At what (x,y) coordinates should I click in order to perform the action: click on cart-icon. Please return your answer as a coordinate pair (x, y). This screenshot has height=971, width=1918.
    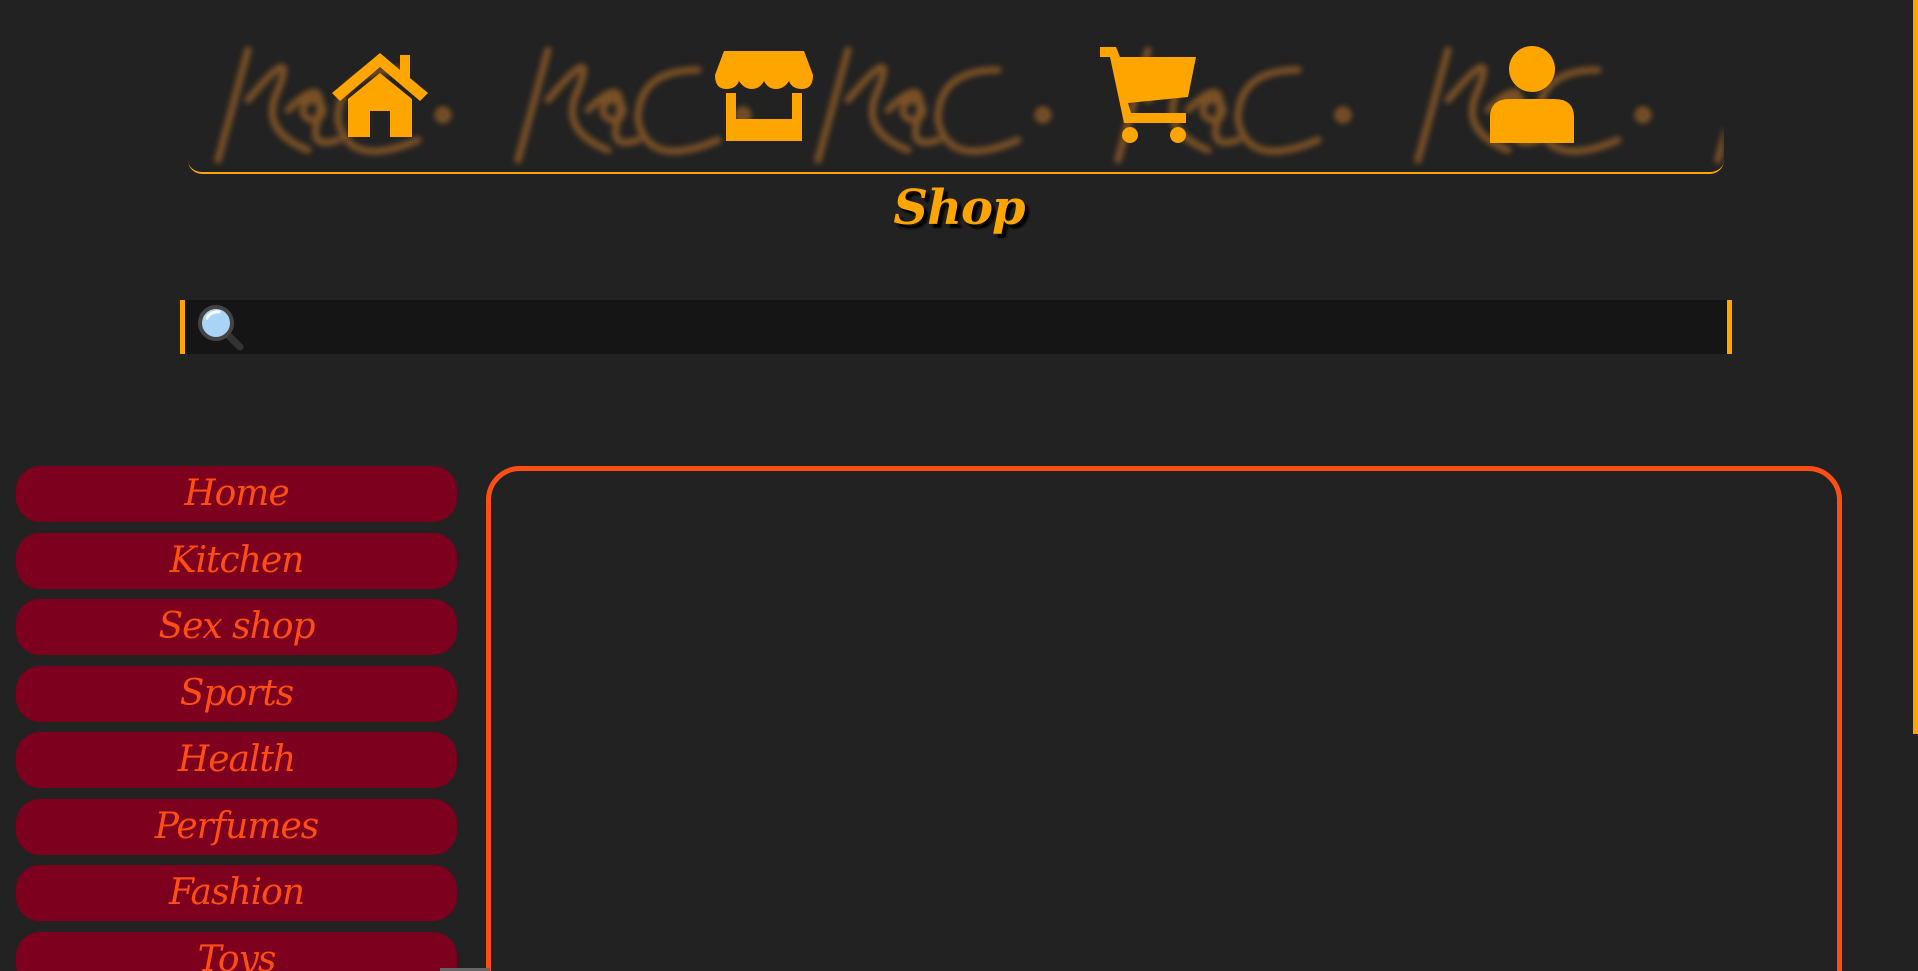
    Looking at the image, I should click on (1148, 95).